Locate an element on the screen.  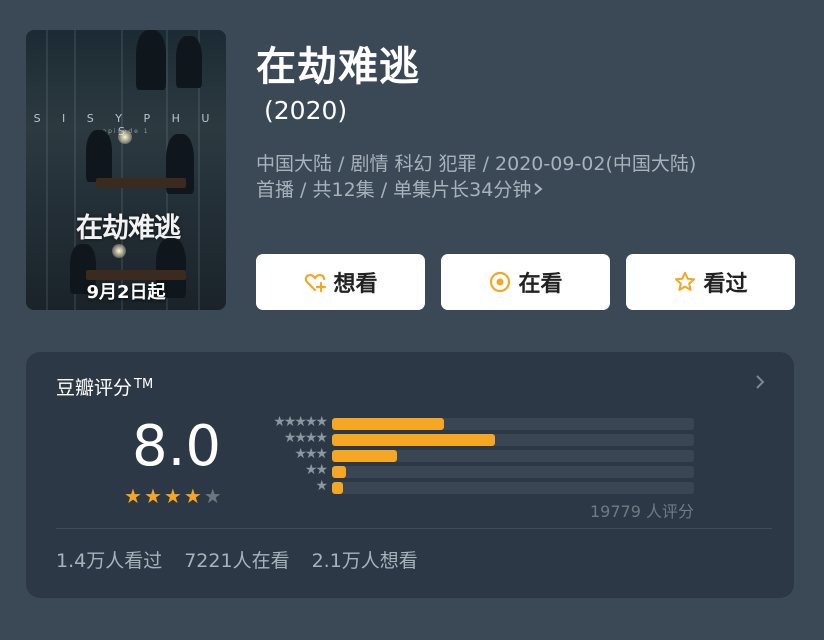
want-button: 想看 is located at coordinates (340, 282).